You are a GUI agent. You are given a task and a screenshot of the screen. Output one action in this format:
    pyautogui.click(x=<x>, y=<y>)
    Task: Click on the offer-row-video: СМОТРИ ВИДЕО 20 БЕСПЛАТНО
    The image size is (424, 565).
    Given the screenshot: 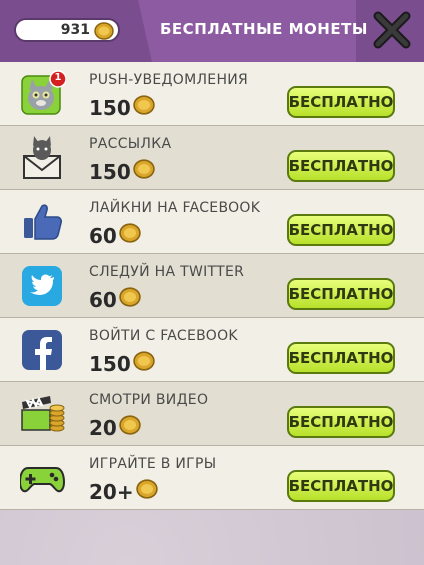 What is the action you would take?
    pyautogui.click(x=212, y=414)
    